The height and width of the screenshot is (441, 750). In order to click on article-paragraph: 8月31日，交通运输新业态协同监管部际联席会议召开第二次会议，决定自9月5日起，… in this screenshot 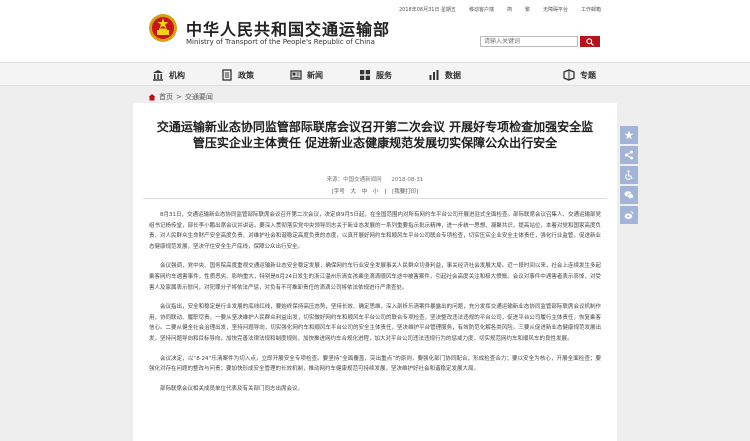, I will do `click(375, 231)`.